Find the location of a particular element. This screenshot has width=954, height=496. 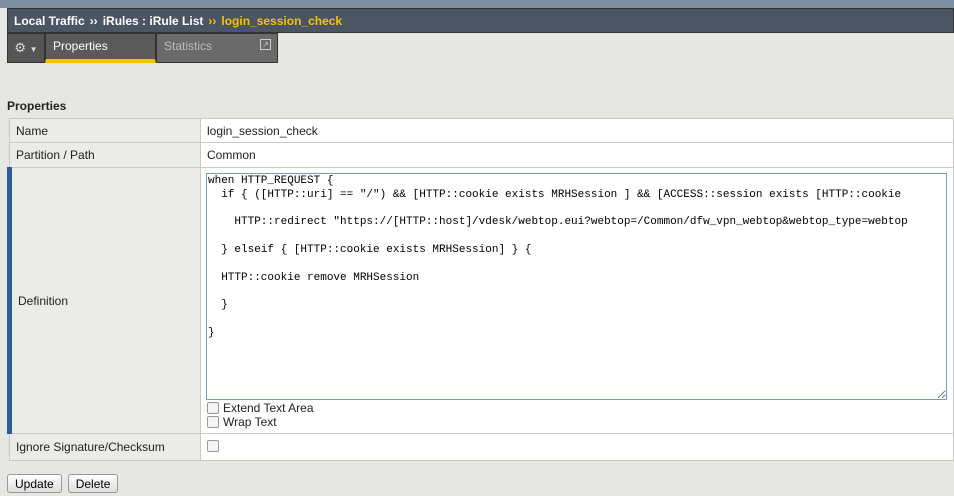

breadcrumb-irule-list: iRules : iRule List is located at coordinates (153, 21).